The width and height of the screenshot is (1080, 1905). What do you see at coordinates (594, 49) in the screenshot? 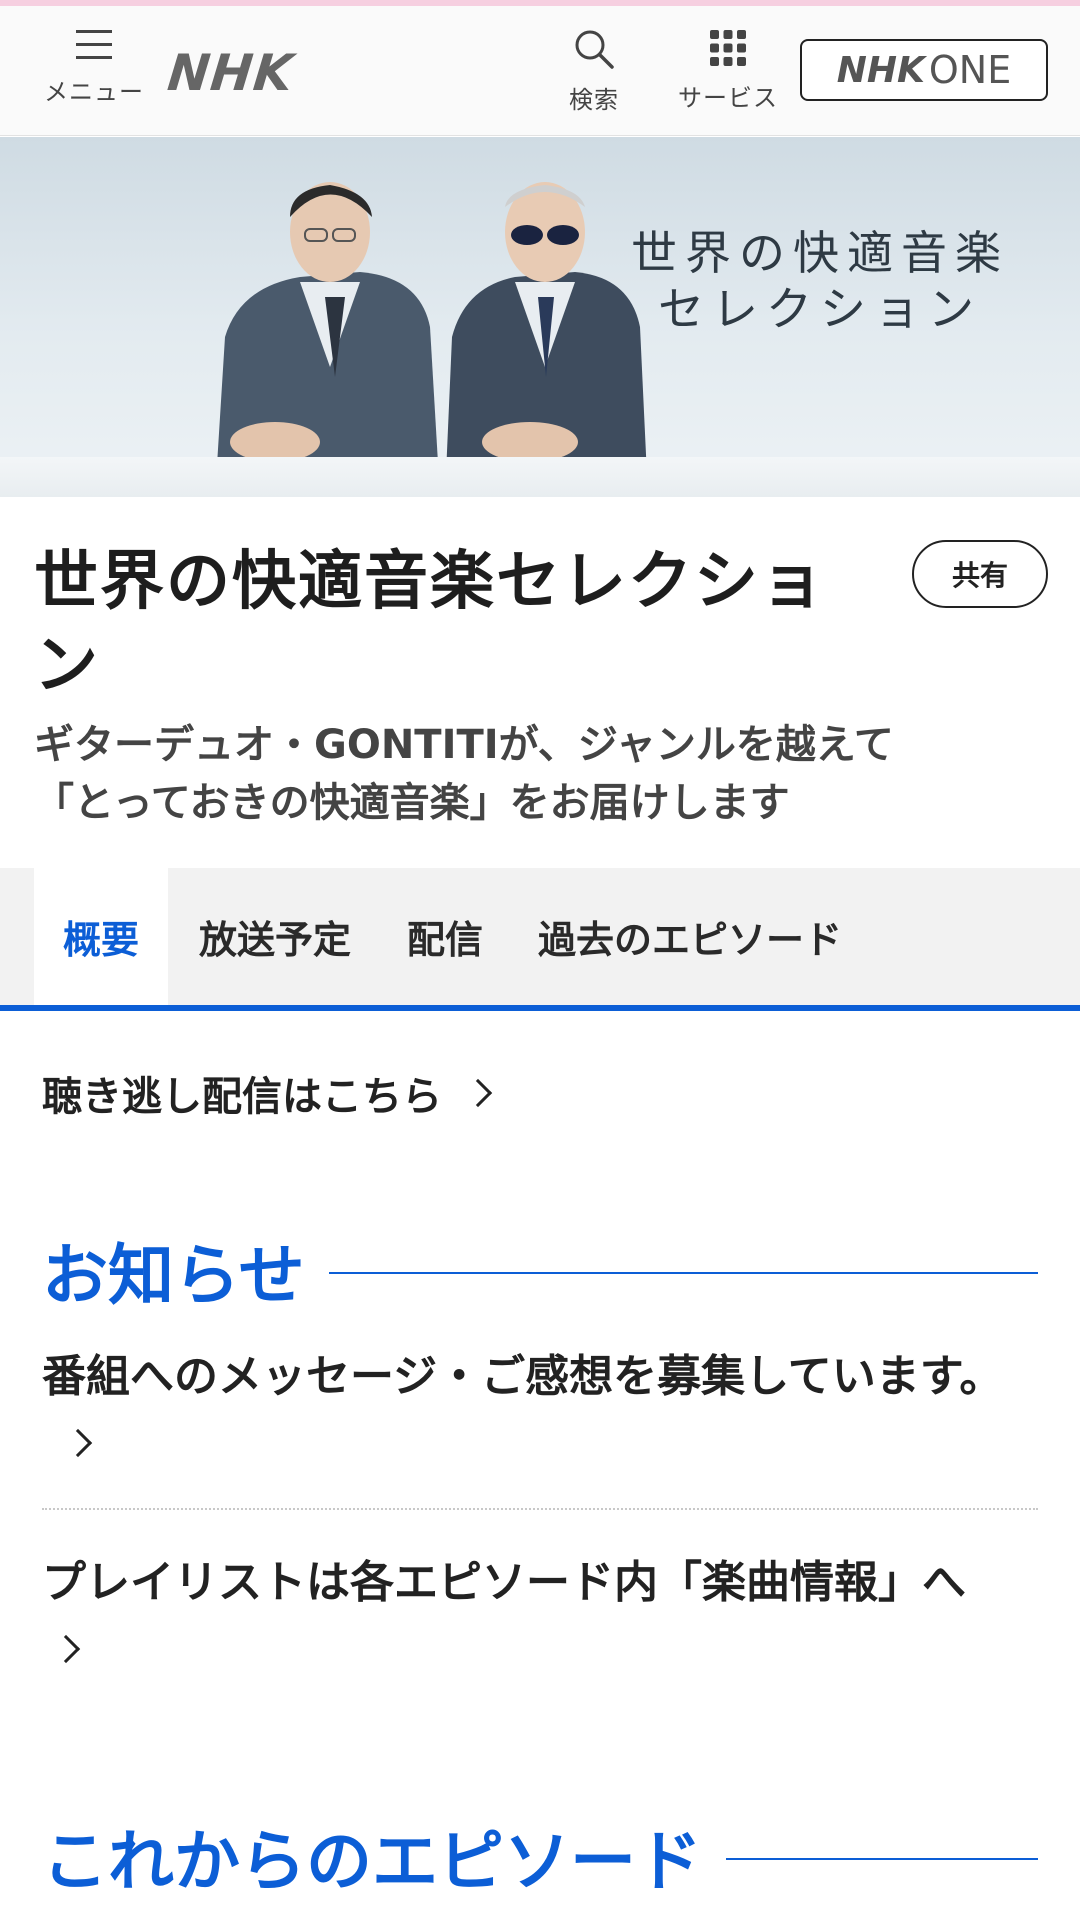
I see `search-icon` at bounding box center [594, 49].